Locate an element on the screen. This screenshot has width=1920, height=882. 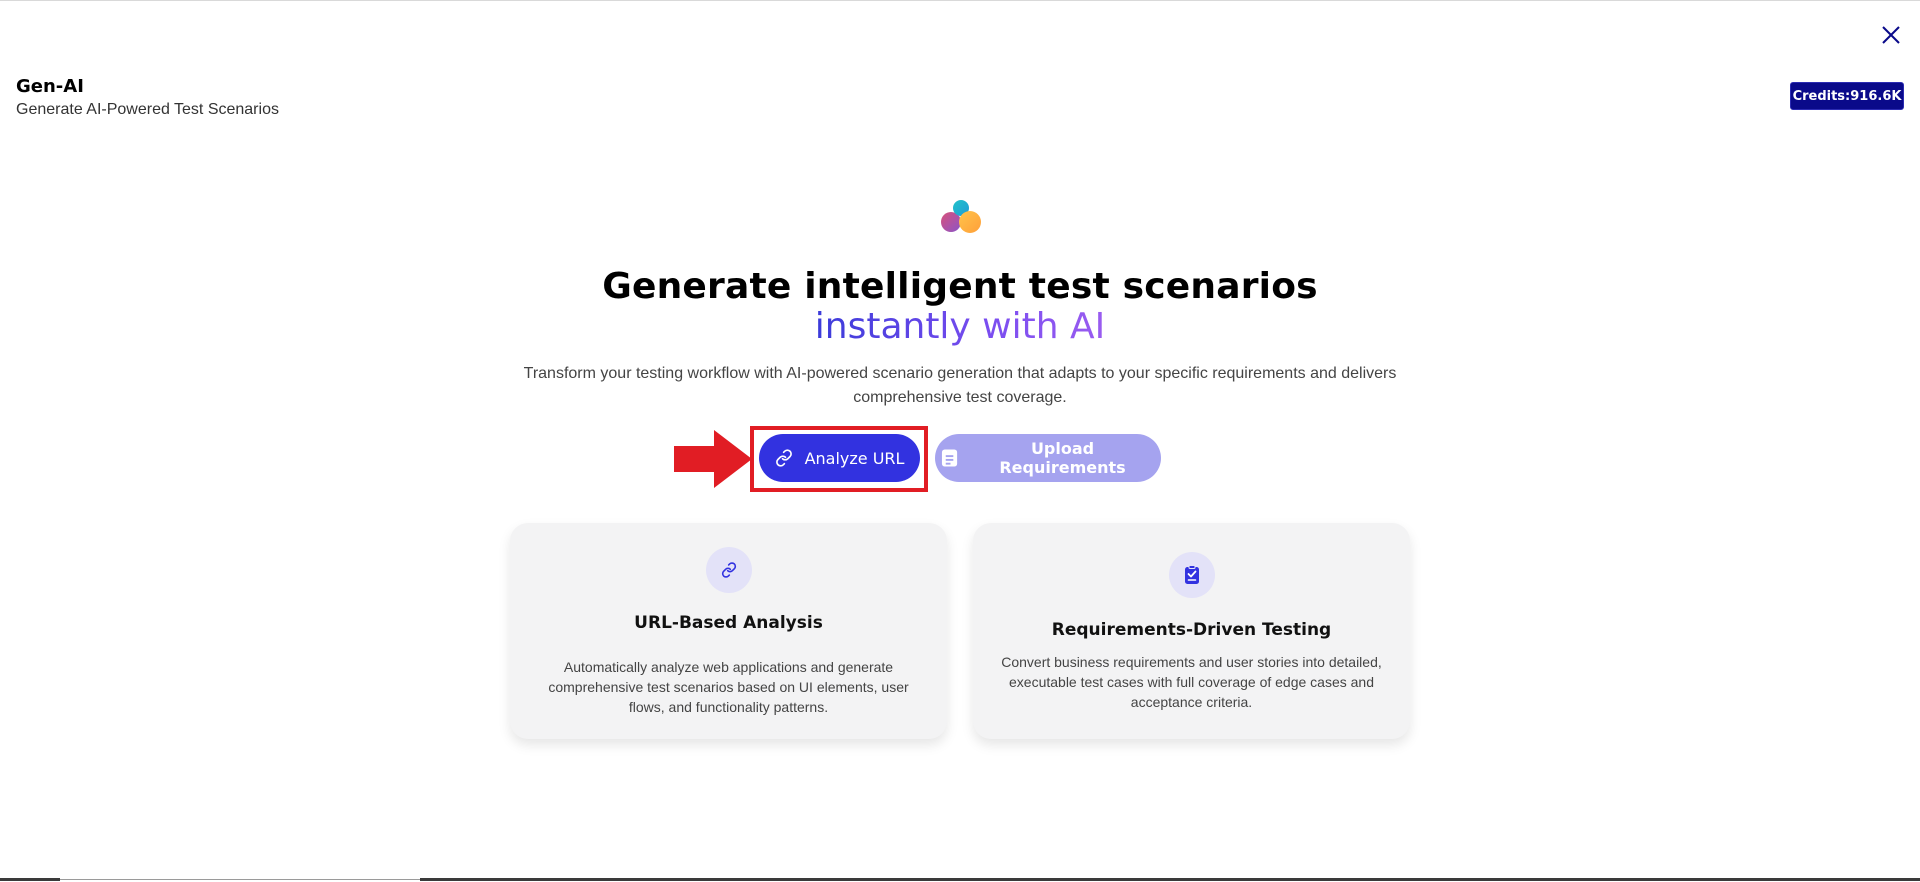
credits-badge: Credits:916.6K is located at coordinates (1847, 96).